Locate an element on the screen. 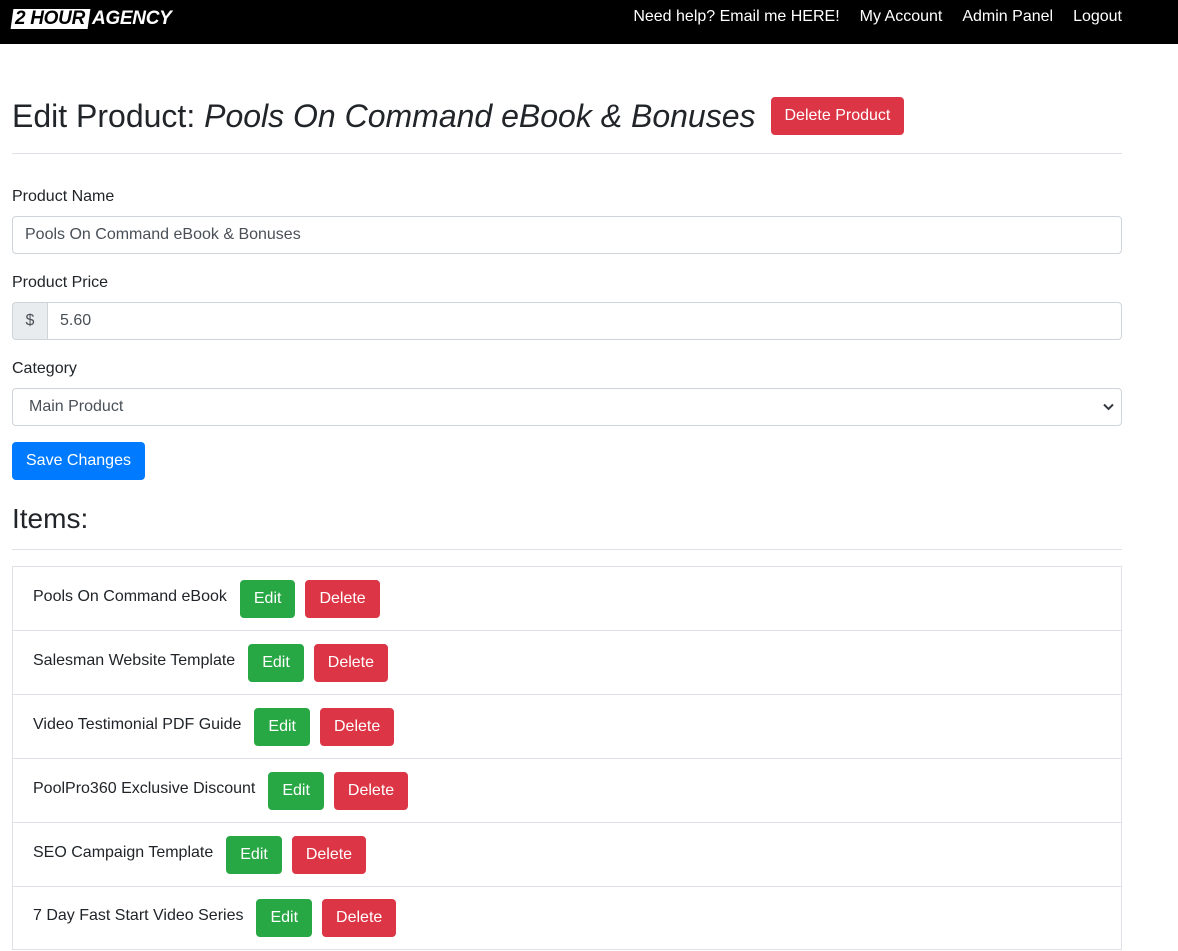 The image size is (1178, 951). product-price-value: 5.60 is located at coordinates (76, 320).